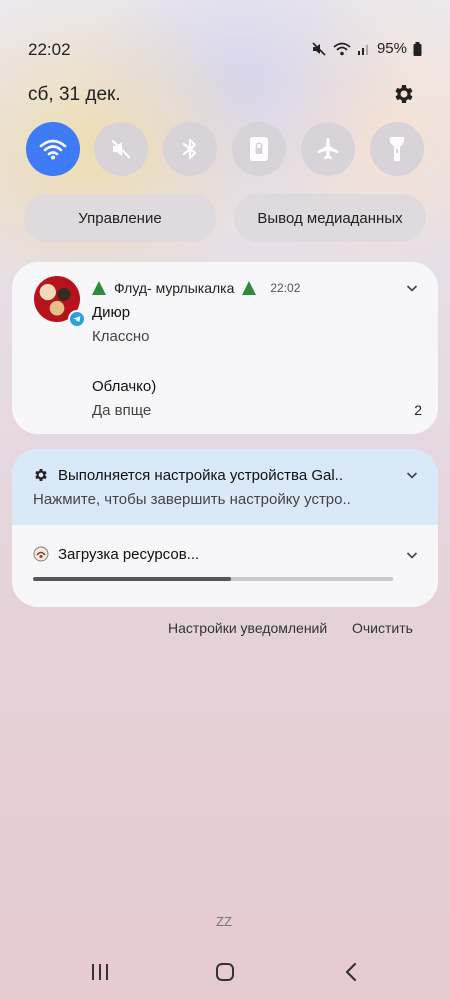 Image resolution: width=450 pixels, height=1000 pixels. Describe the element at coordinates (351, 972) in the screenshot. I see `back-icon` at that location.